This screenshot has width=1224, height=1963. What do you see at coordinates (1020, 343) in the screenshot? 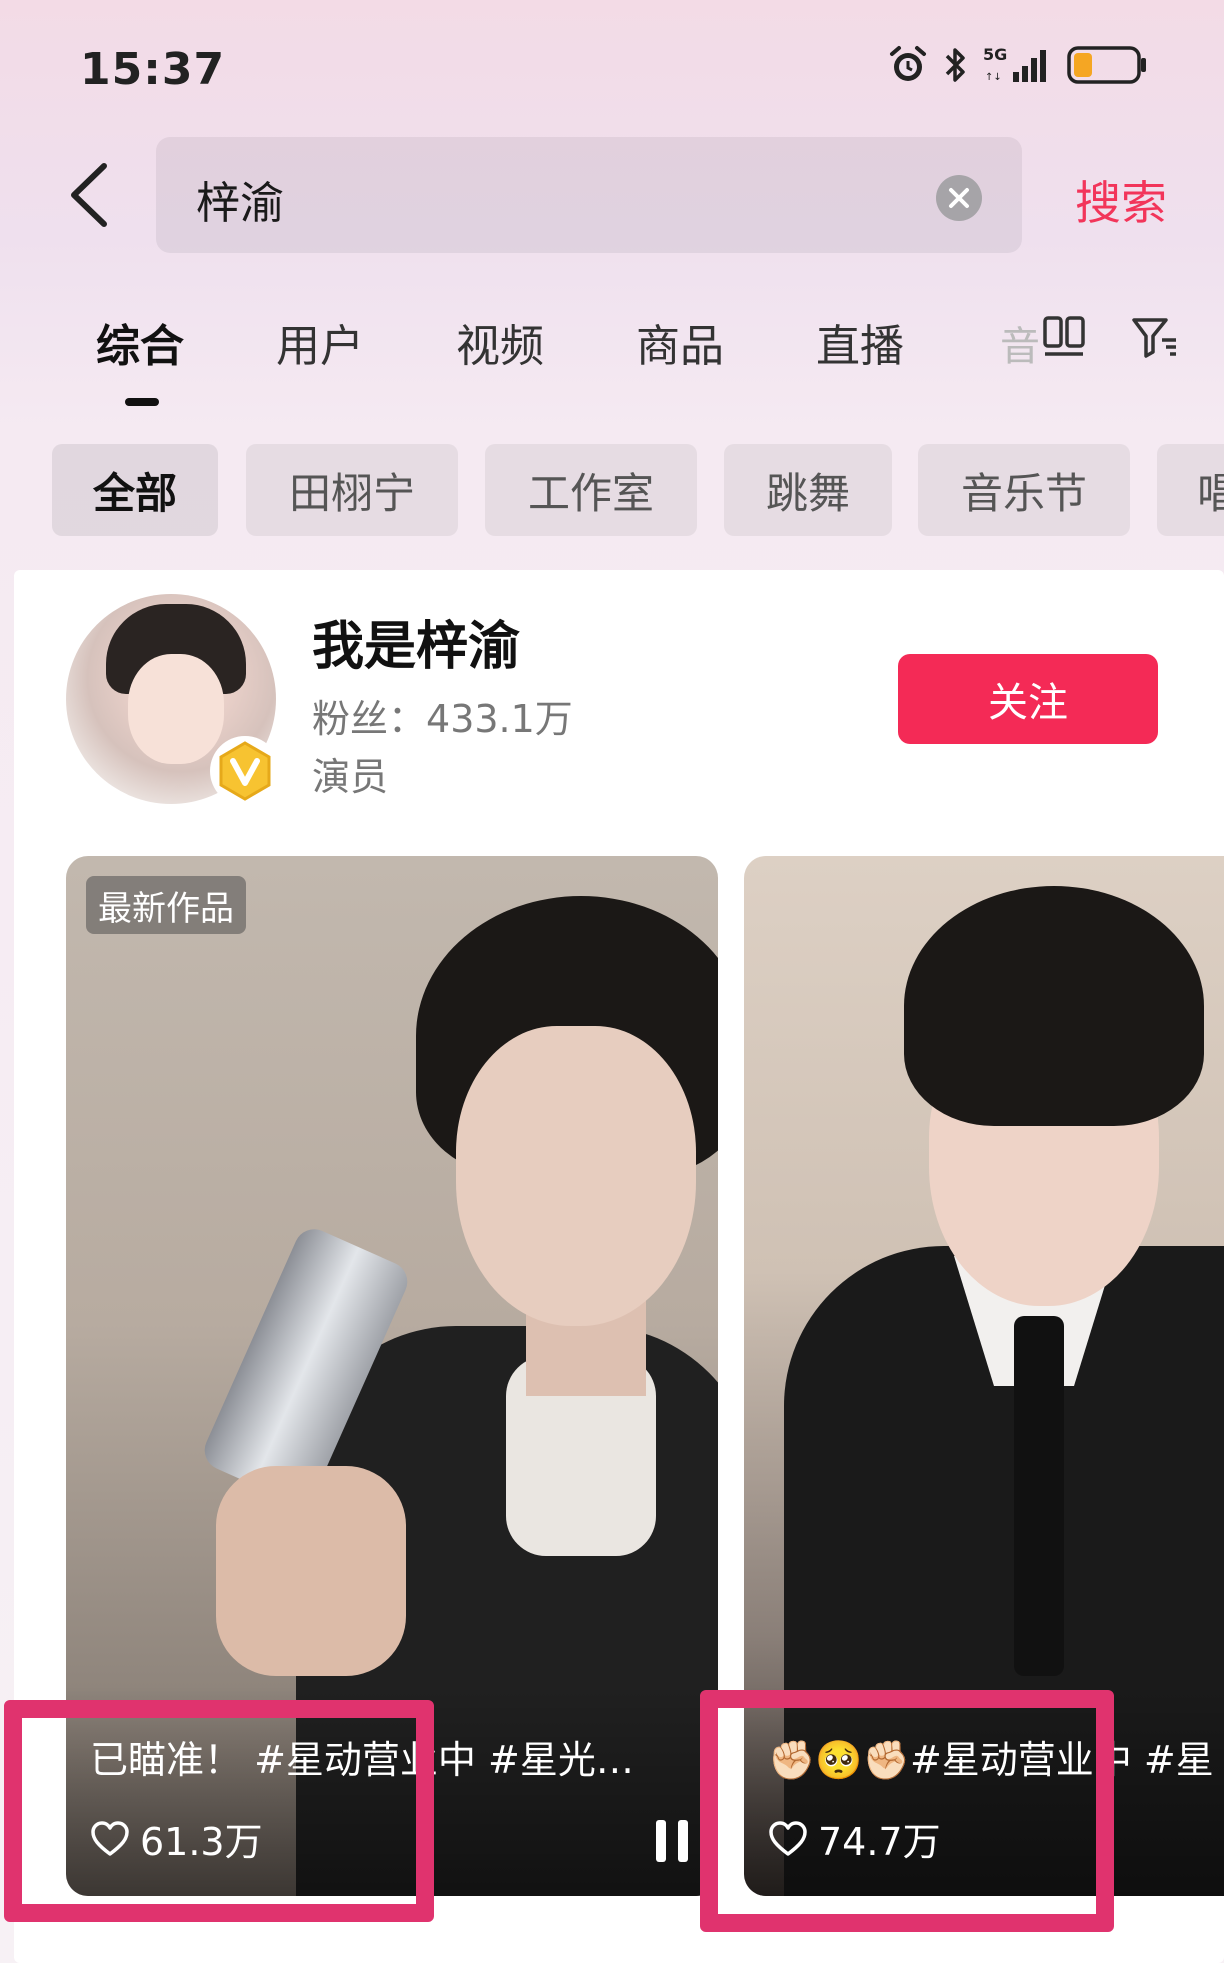
I see `tab-music-partial: 音` at bounding box center [1020, 343].